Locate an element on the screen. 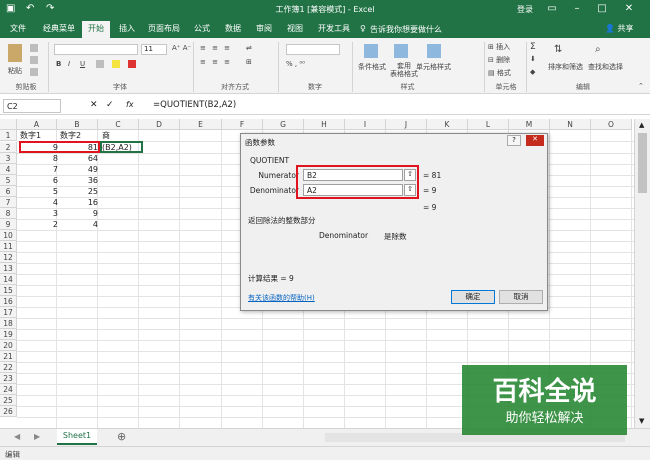 This screenshot has width=650, height=460. vertical-scrollbar: ▲ ▼ is located at coordinates (642, 273).